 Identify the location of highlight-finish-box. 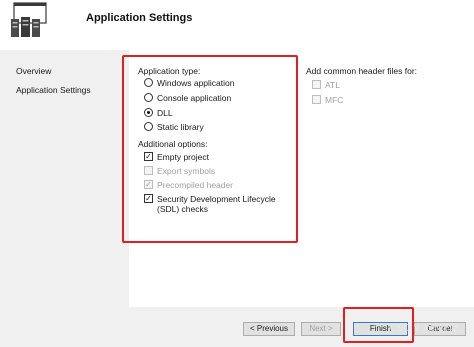
(378, 325).